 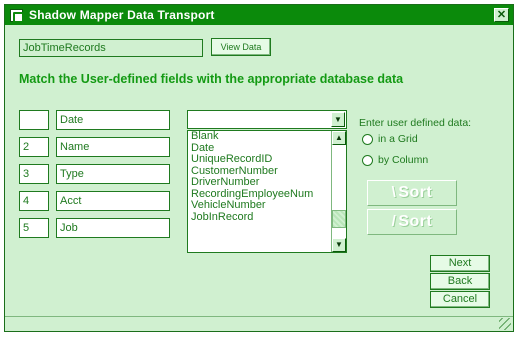 I want to click on view-data-button: View Data, so click(x=241, y=47).